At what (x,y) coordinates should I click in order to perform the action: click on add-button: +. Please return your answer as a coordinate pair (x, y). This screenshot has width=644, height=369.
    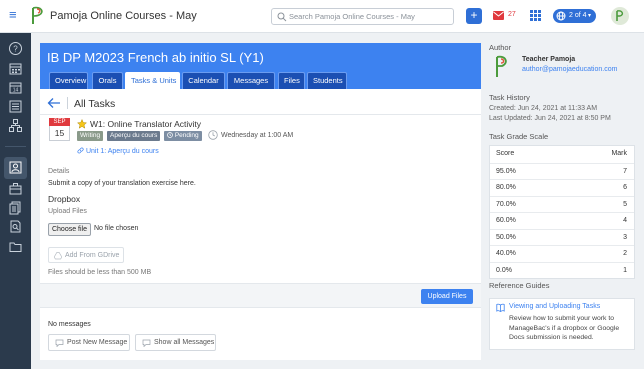
    Looking at the image, I should click on (474, 16).